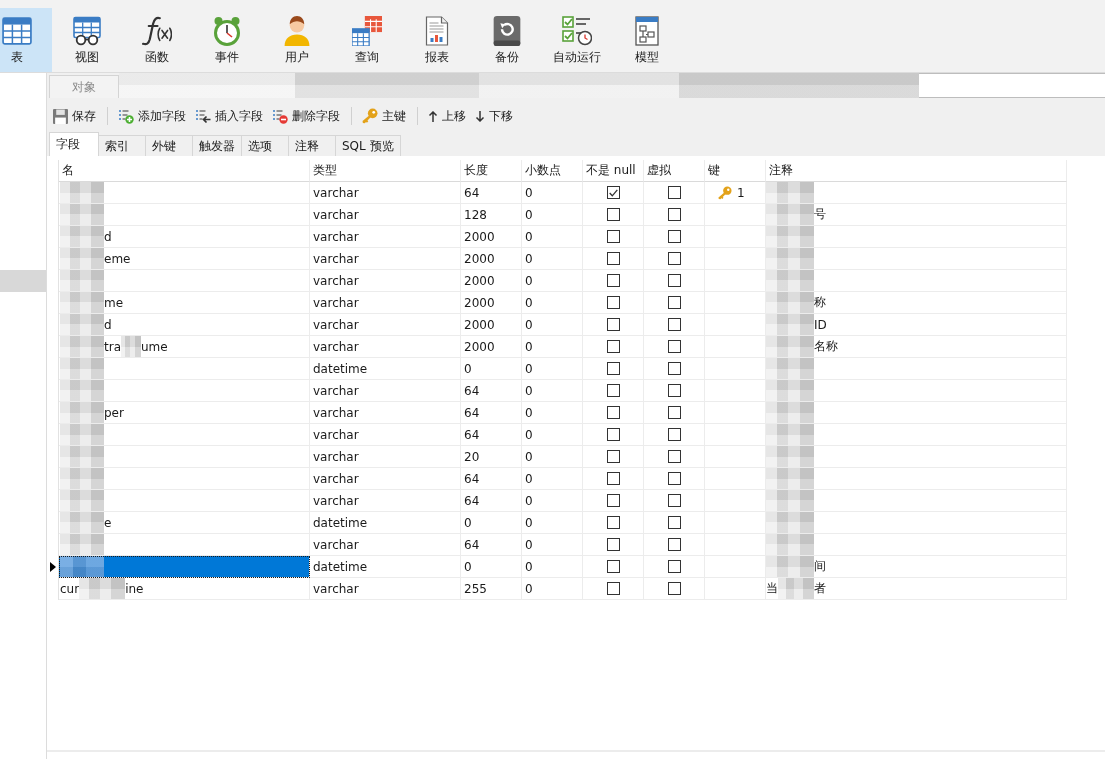 This screenshot has width=1105, height=759. Describe the element at coordinates (647, 40) in the screenshot. I see `ribbon-button: 模型` at that location.